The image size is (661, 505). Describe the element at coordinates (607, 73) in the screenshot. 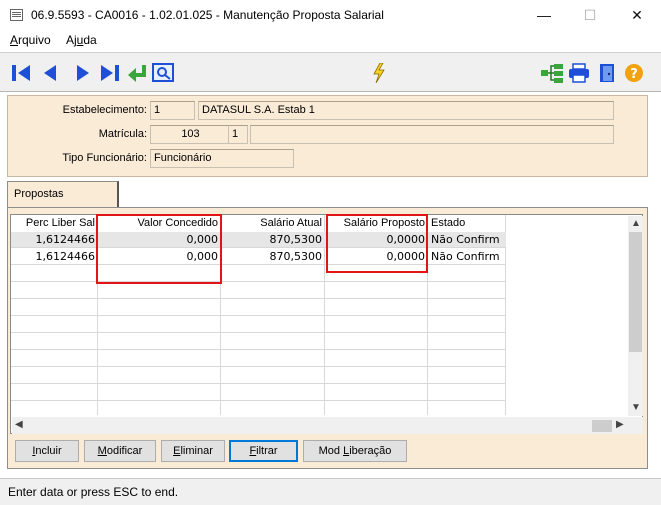

I see `exit-door-icon` at that location.